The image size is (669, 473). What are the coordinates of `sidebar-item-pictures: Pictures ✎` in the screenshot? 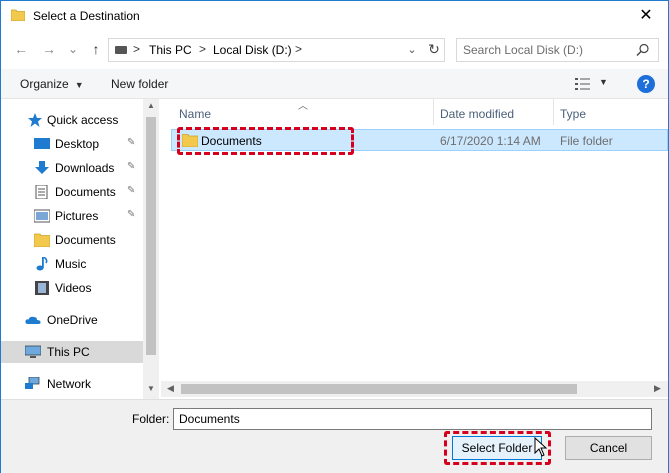 It's located at (72, 216).